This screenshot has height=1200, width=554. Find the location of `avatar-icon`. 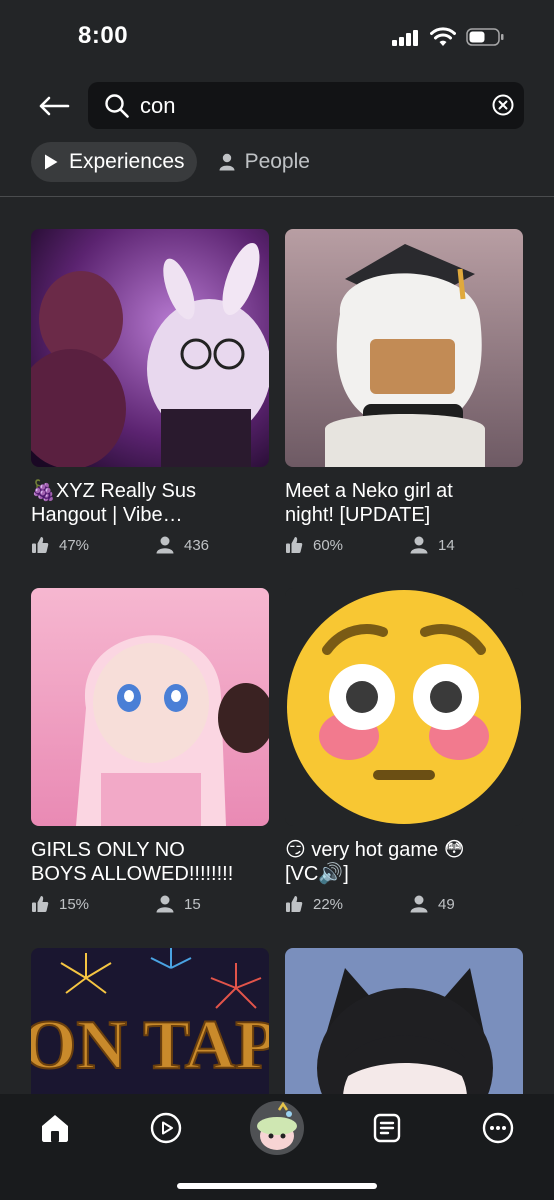

avatar-icon is located at coordinates (277, 1128).